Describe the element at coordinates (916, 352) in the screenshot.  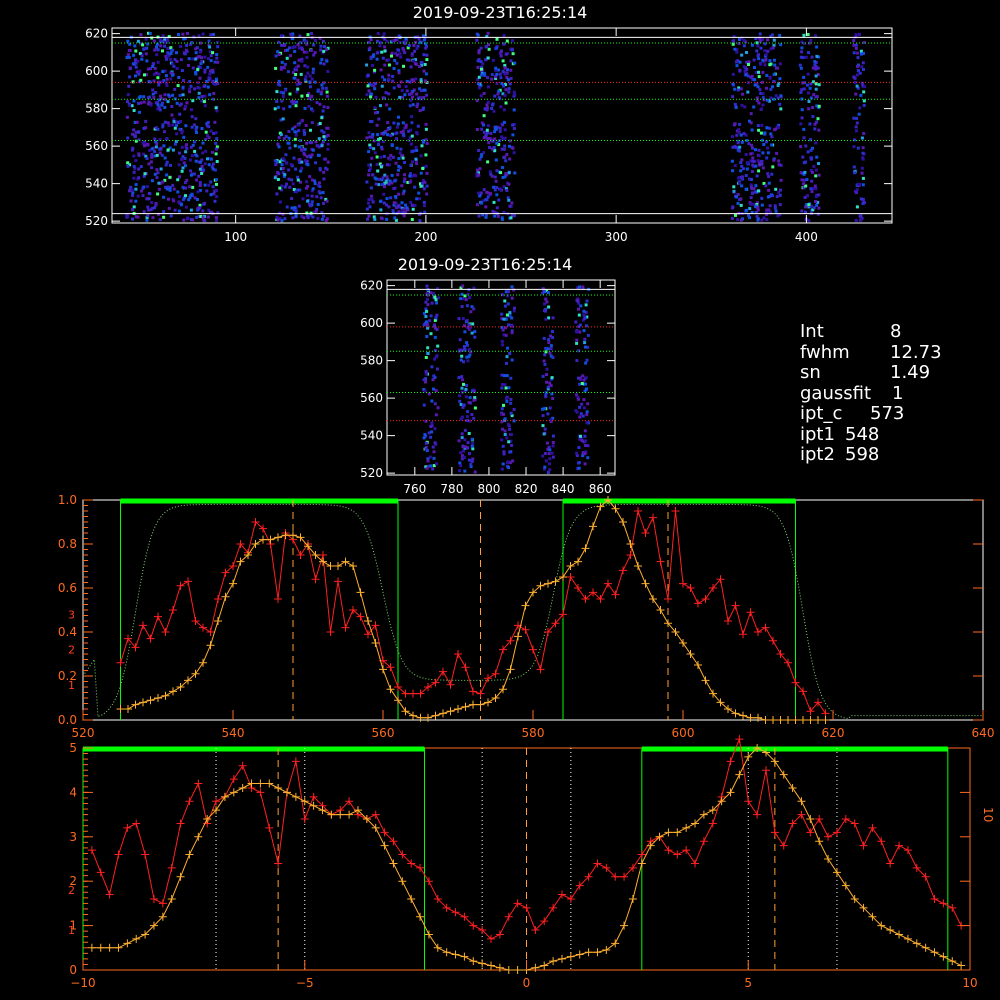
I see `stat-value: 12.73` at that location.